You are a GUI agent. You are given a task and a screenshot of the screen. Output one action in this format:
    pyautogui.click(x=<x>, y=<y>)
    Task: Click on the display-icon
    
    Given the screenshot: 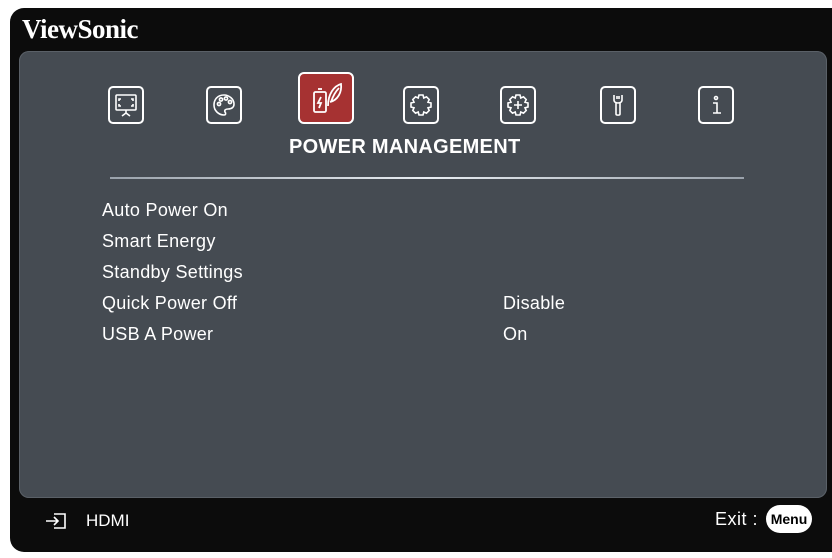 What is the action you would take?
    pyautogui.click(x=126, y=105)
    